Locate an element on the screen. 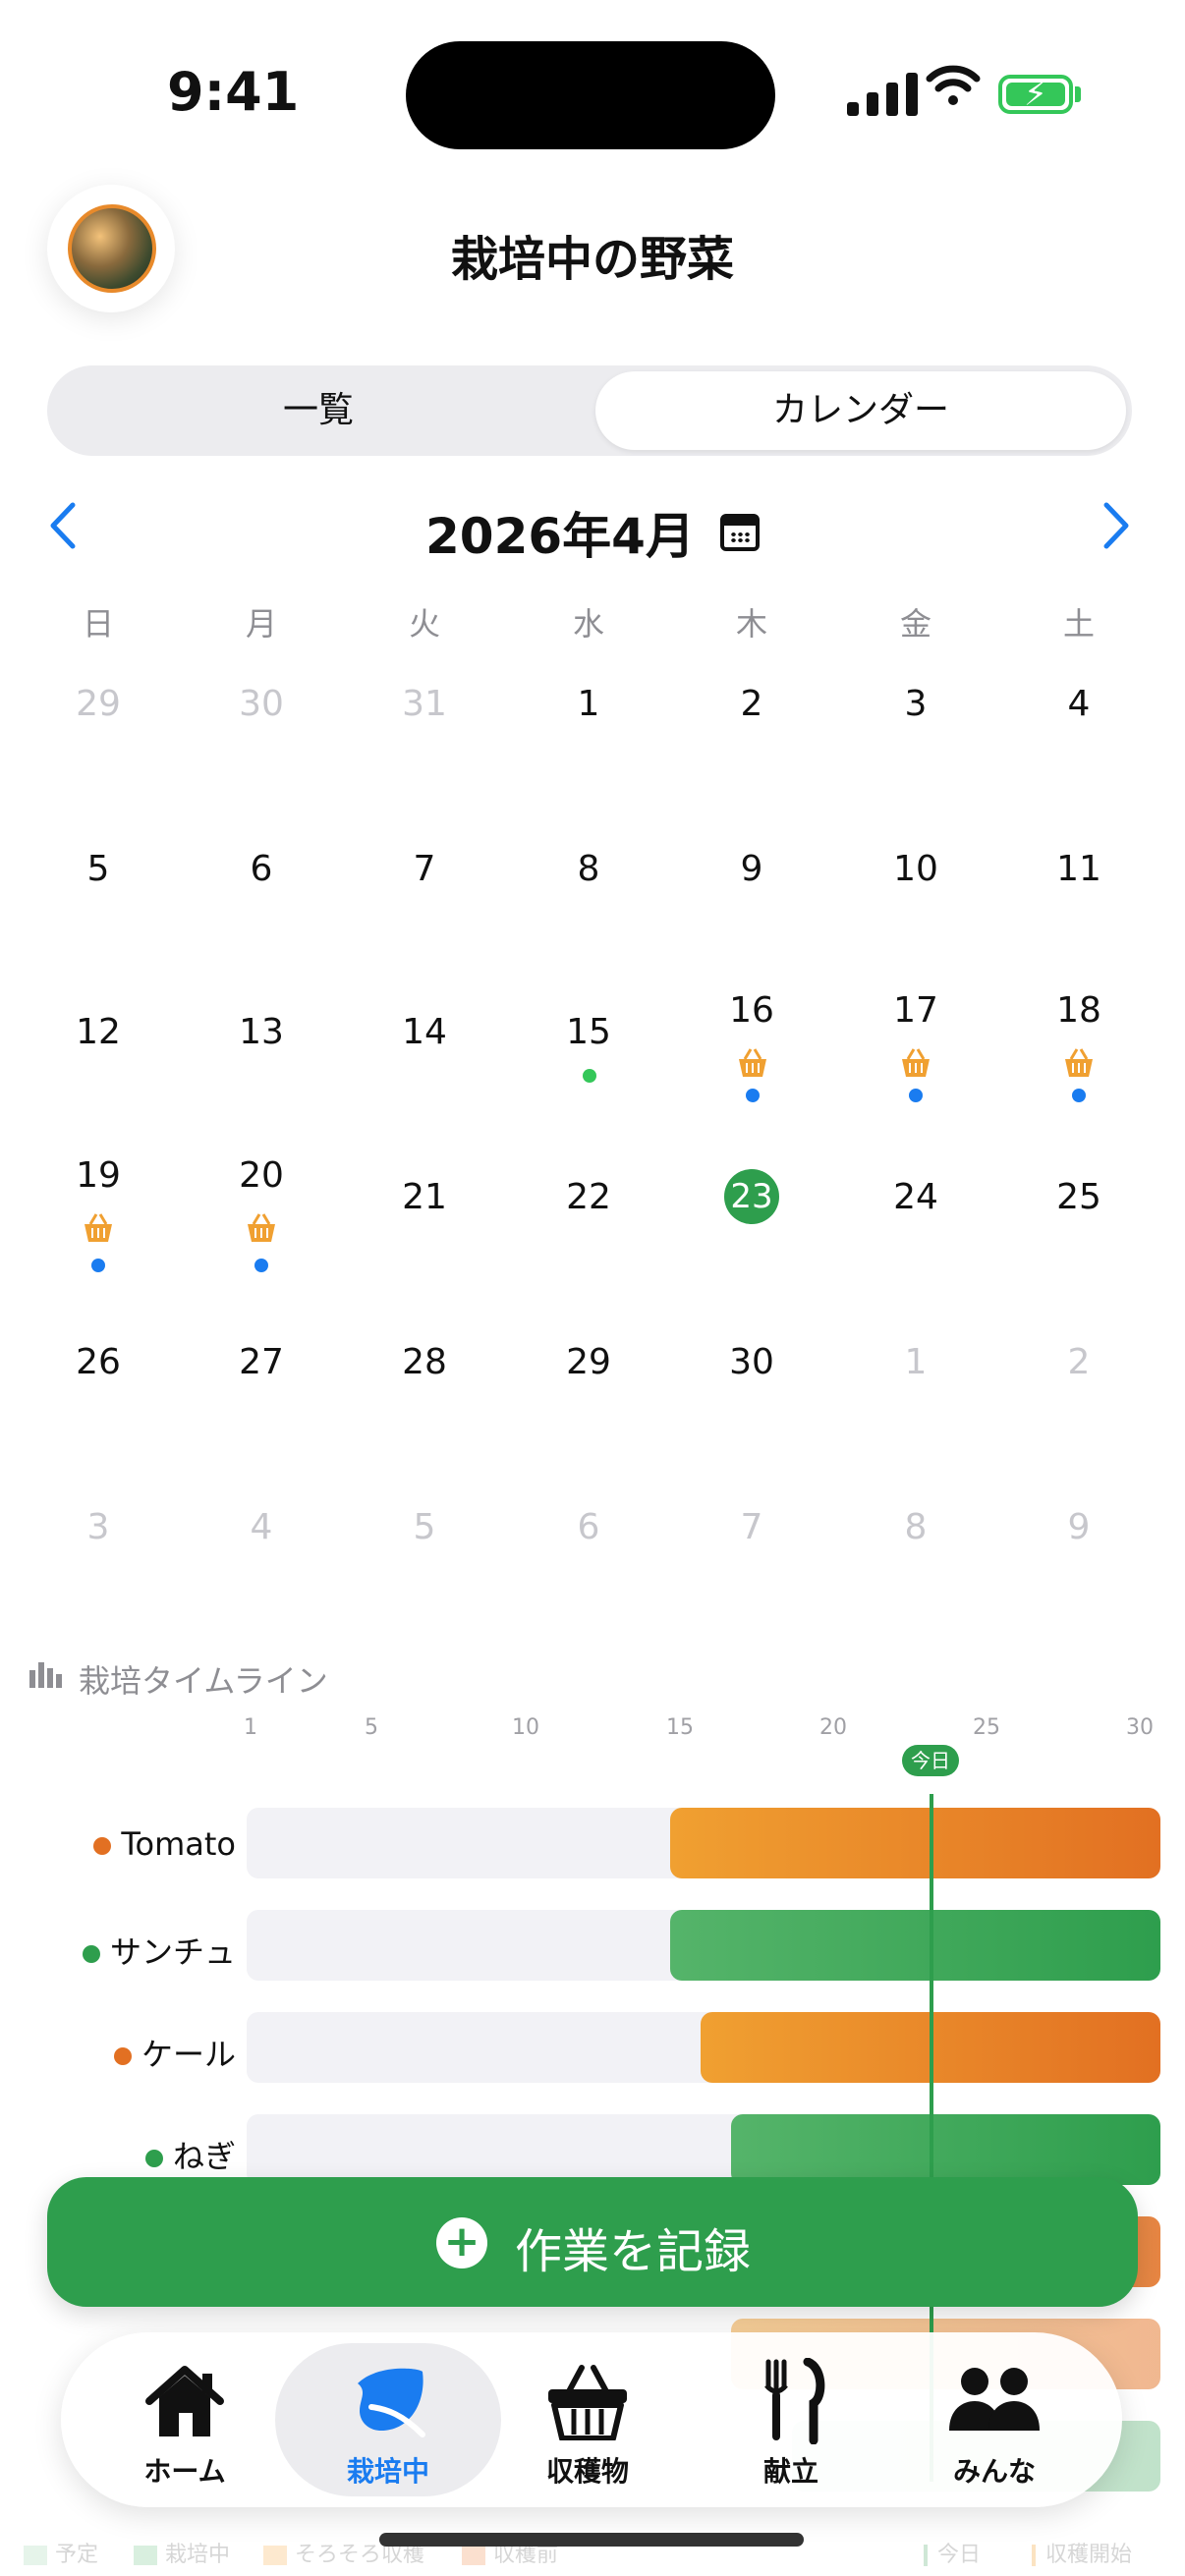 The image size is (1185, 2576). segment-list: 一覧 is located at coordinates (319, 410).